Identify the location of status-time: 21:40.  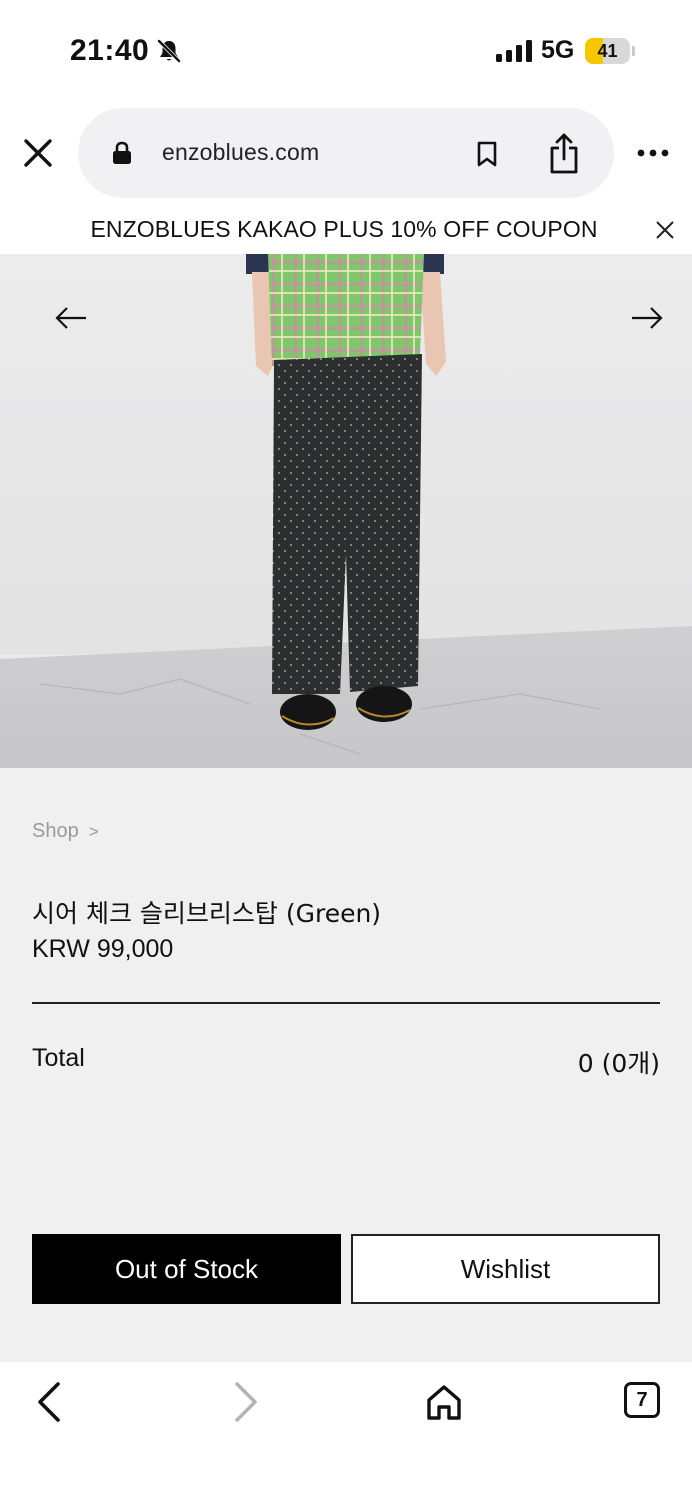
(110, 50).